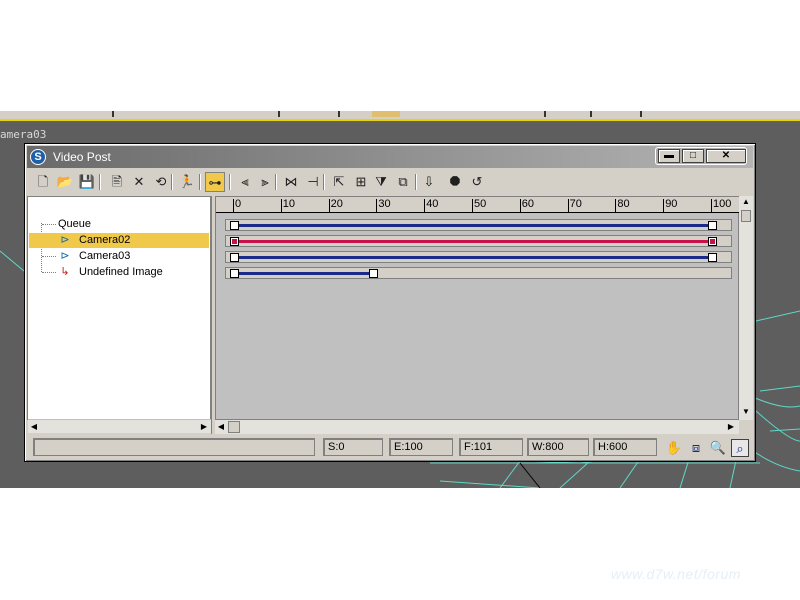  What do you see at coordinates (671, 204) in the screenshot?
I see `ruler-label: 90` at bounding box center [671, 204].